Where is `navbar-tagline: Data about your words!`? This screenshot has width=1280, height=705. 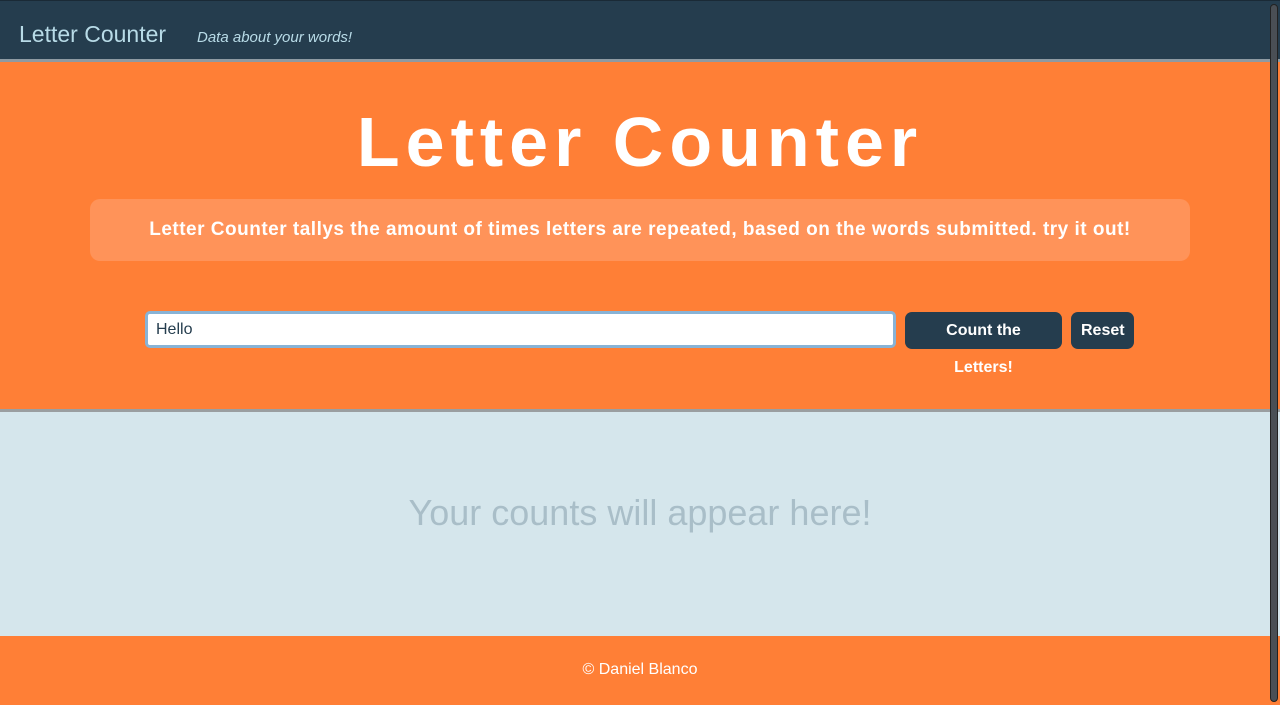 navbar-tagline: Data about your words! is located at coordinates (275, 37).